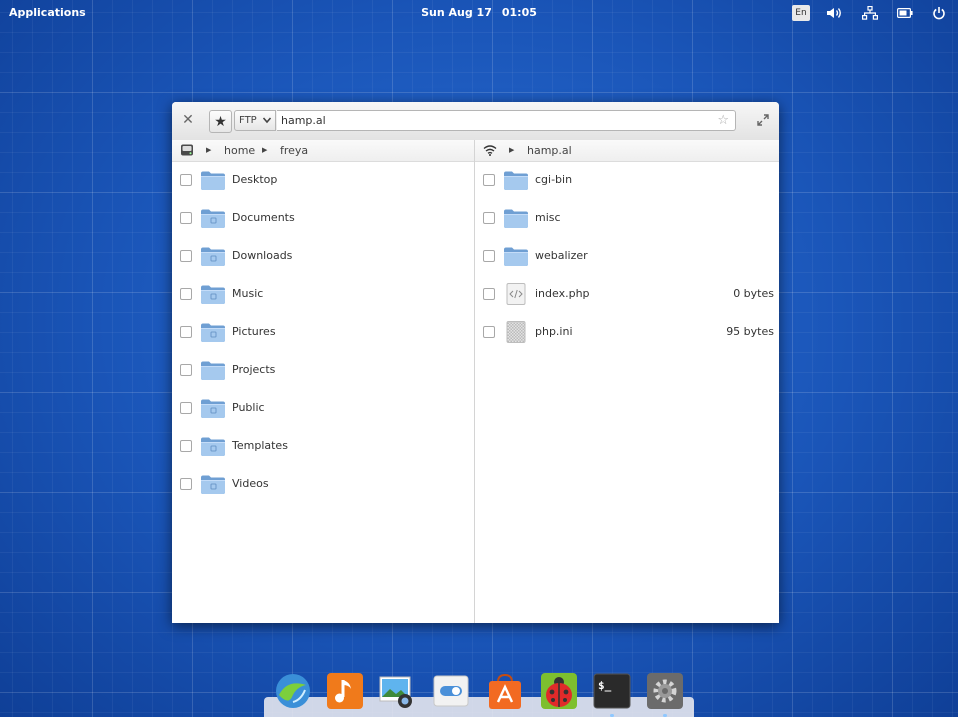 The width and height of the screenshot is (958, 717). What do you see at coordinates (905, 13) in the screenshot?
I see `battery-icon` at bounding box center [905, 13].